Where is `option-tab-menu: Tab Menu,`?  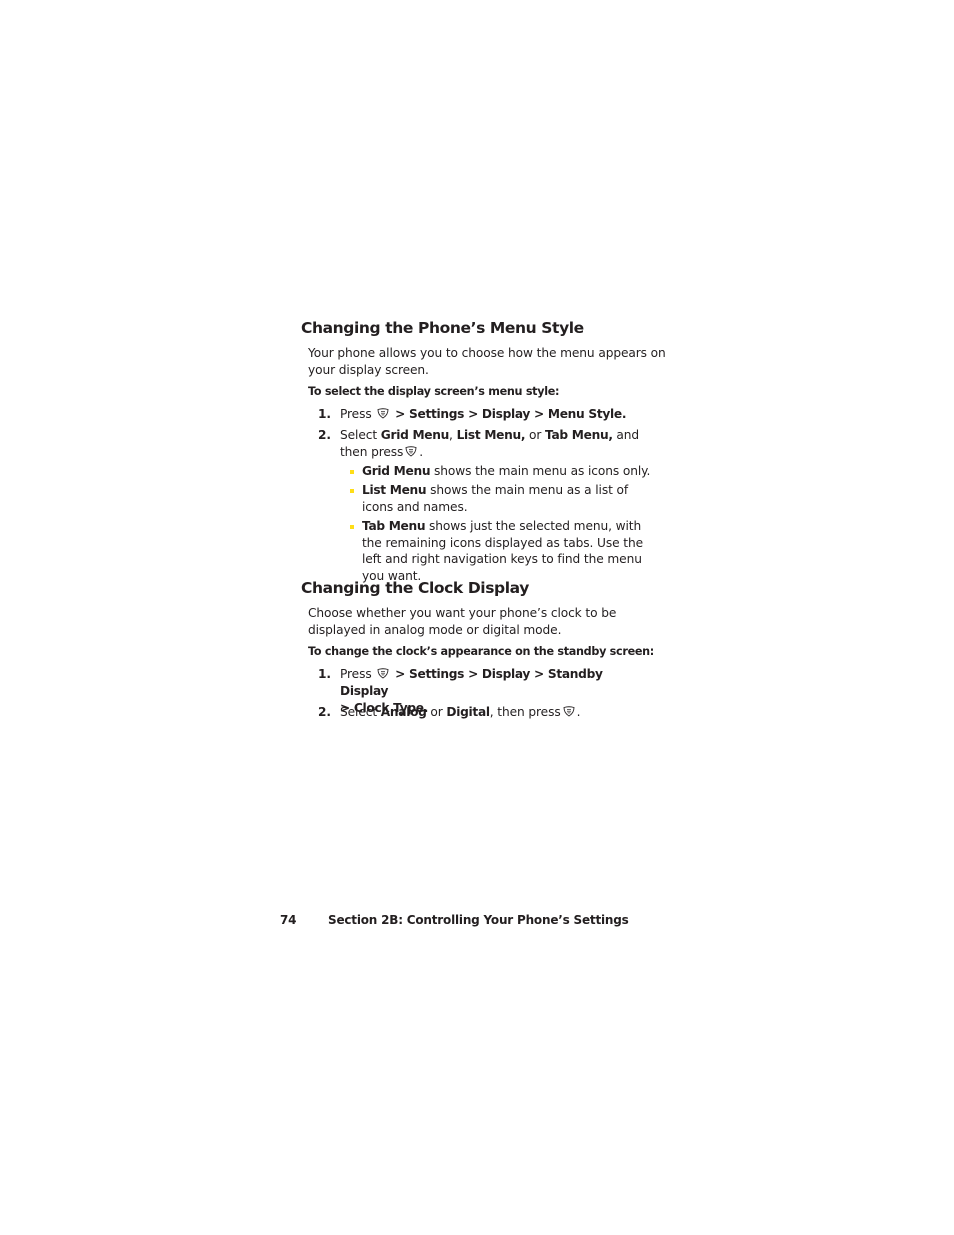
option-tab-menu: Tab Menu, is located at coordinates (579, 435).